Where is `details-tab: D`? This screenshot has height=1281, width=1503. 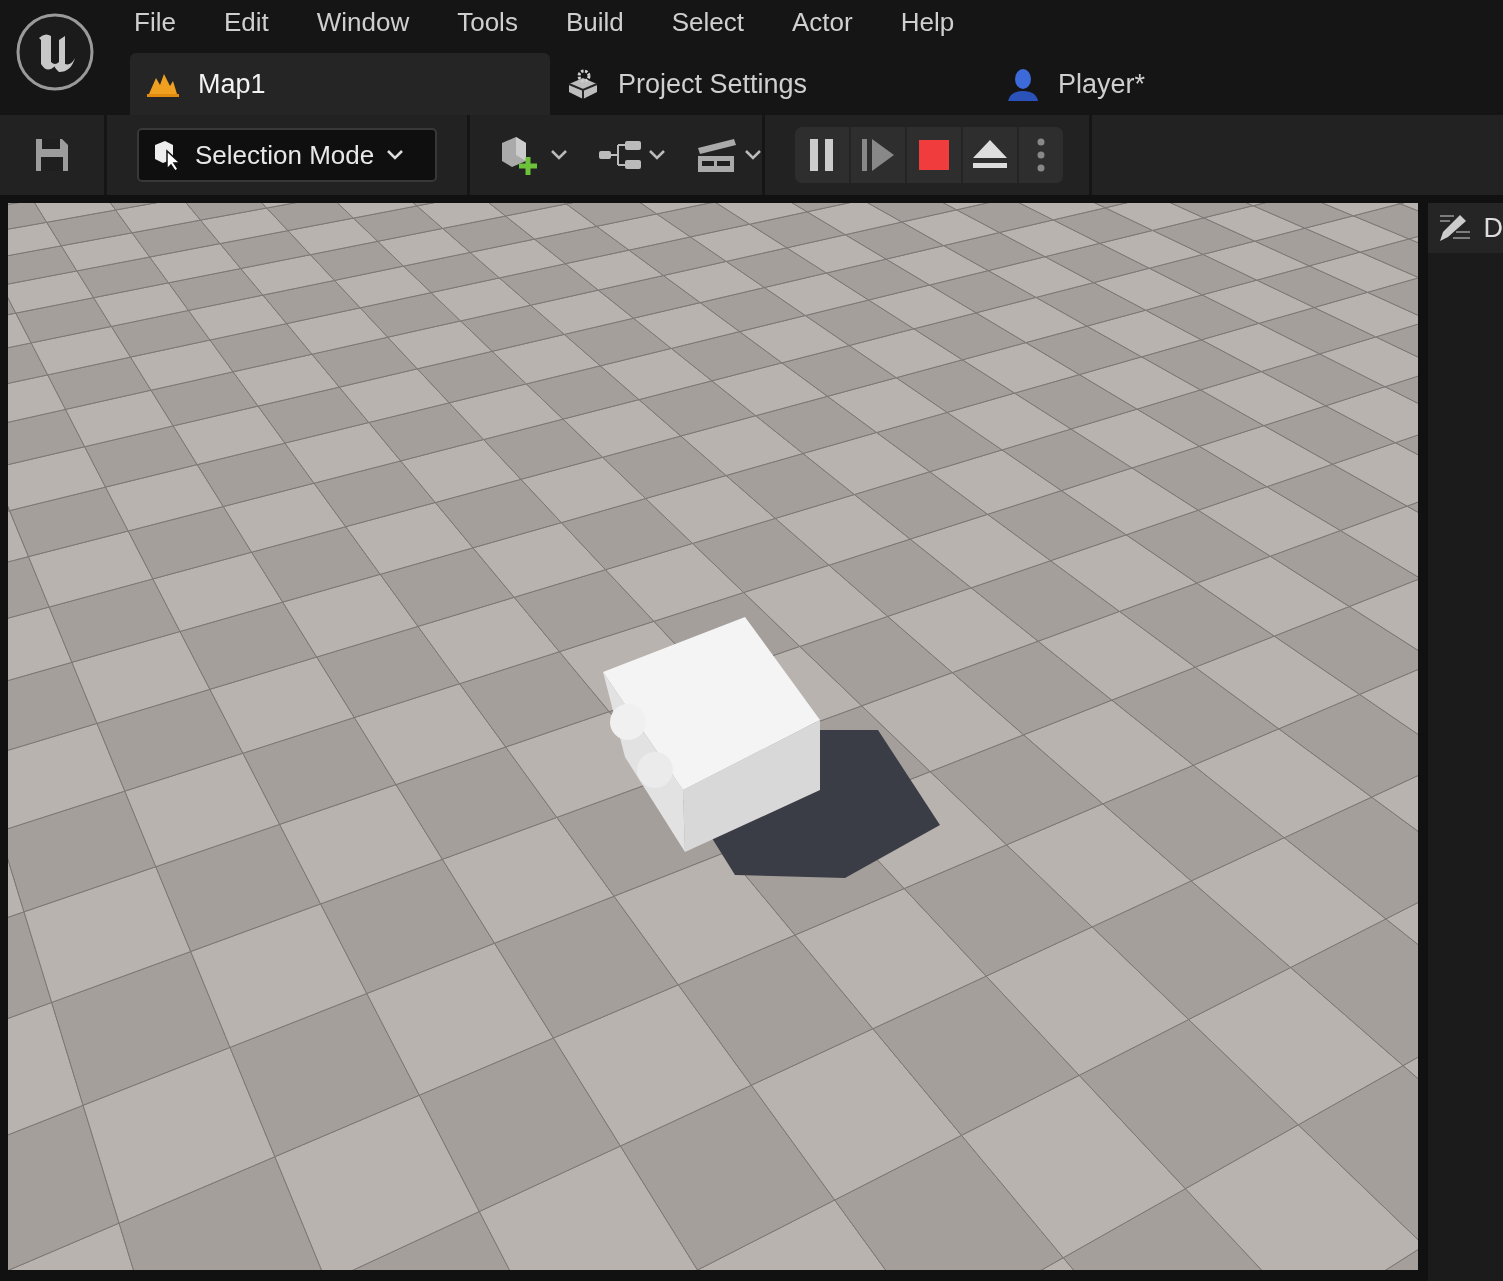
details-tab: D is located at coordinates (1465, 228).